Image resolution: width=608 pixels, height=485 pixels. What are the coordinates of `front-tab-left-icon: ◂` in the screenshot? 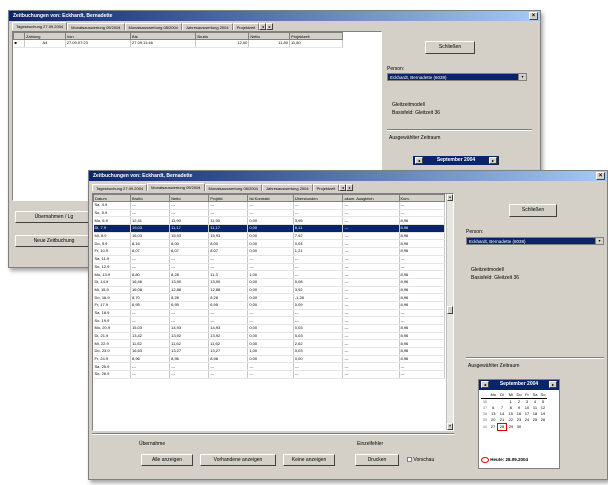 It's located at (343, 187).